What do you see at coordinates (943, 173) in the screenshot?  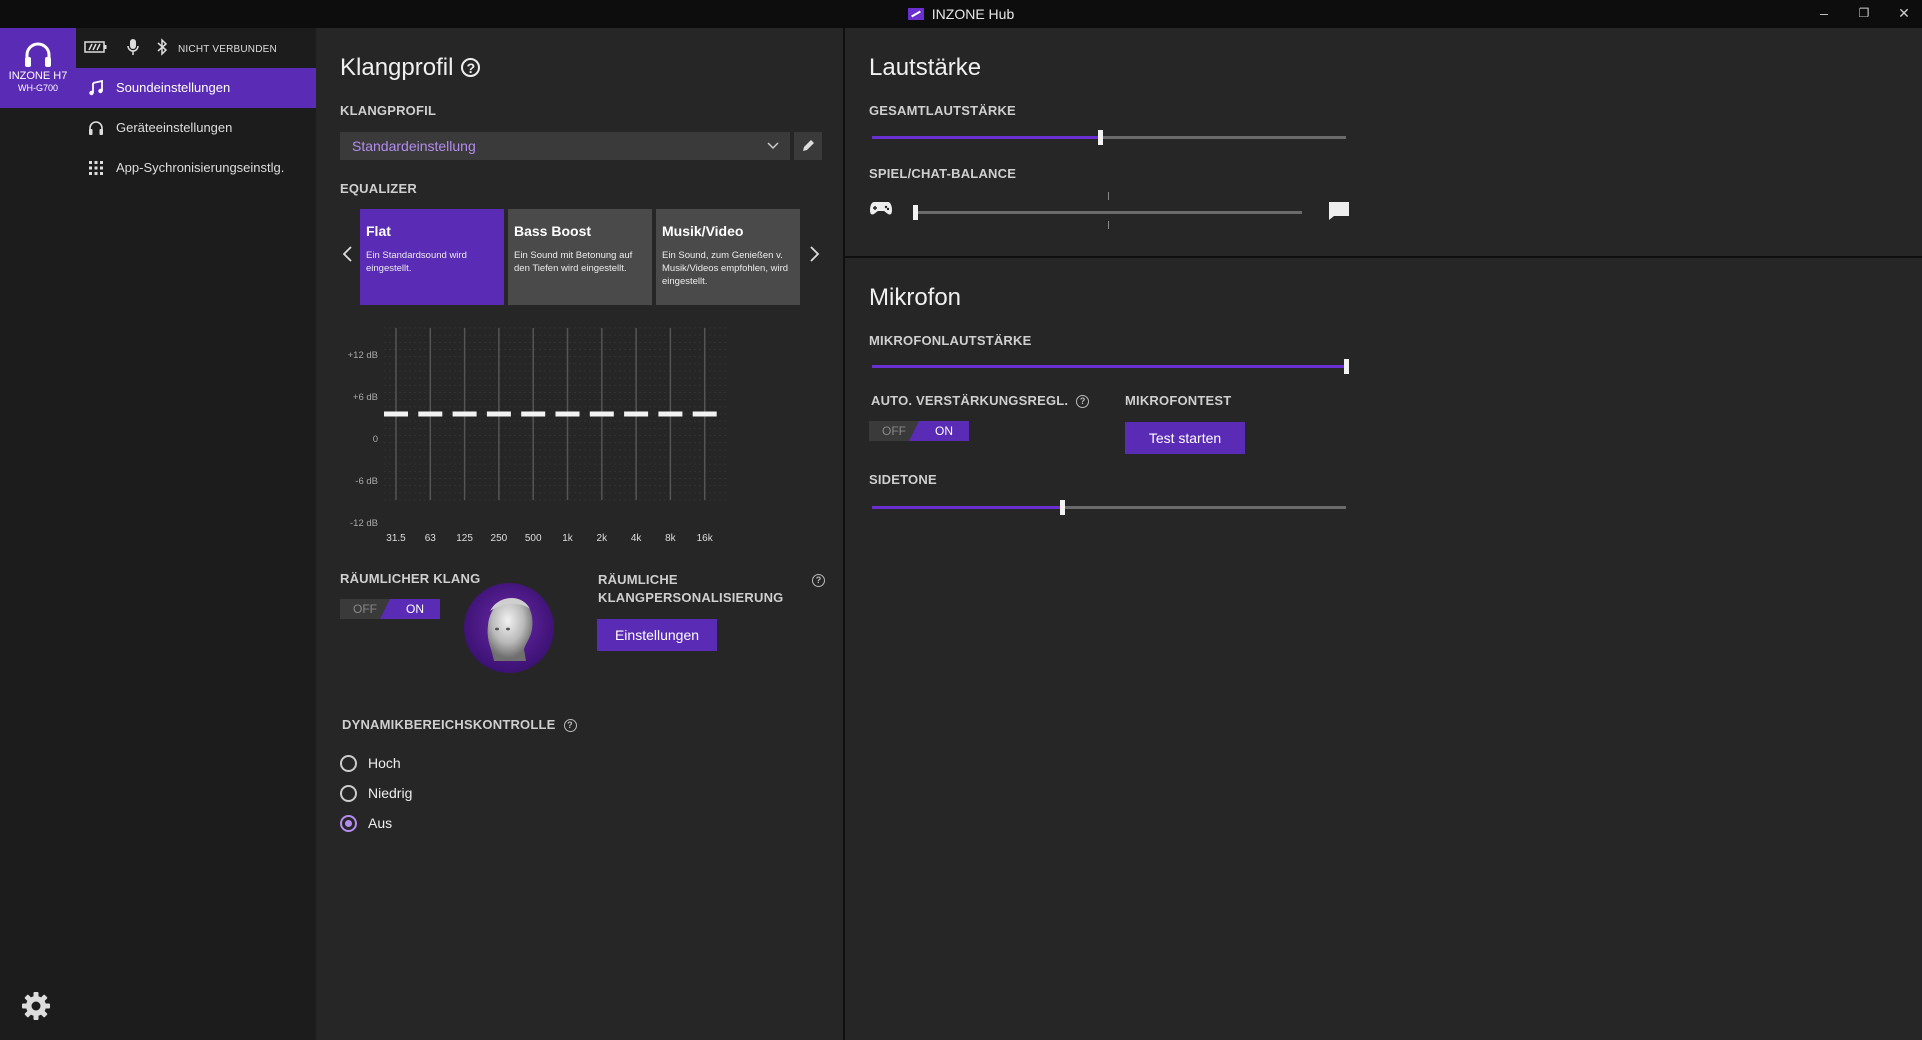 I see `balance-label: SPIEL/CHAT-BALANCE` at bounding box center [943, 173].